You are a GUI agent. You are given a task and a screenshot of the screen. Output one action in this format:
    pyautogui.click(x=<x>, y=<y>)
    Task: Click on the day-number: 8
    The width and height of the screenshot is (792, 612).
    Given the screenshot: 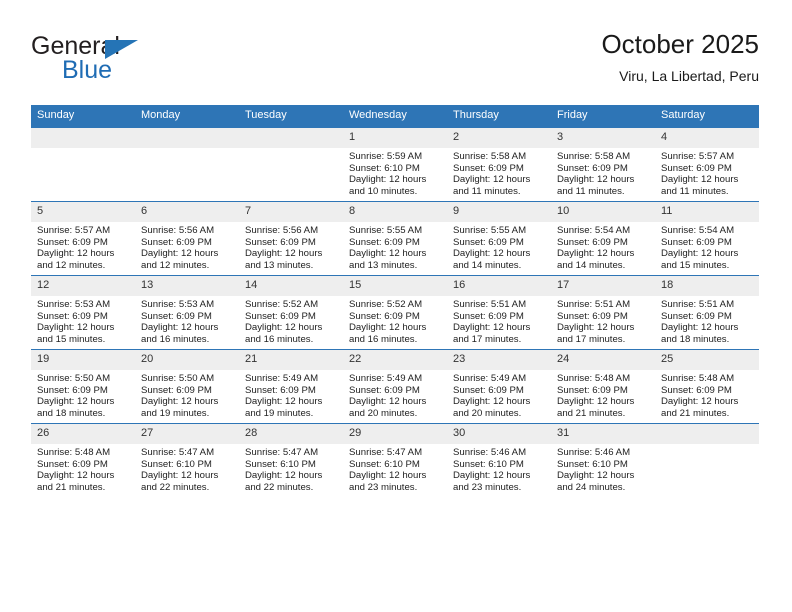 What is the action you would take?
    pyautogui.click(x=395, y=212)
    